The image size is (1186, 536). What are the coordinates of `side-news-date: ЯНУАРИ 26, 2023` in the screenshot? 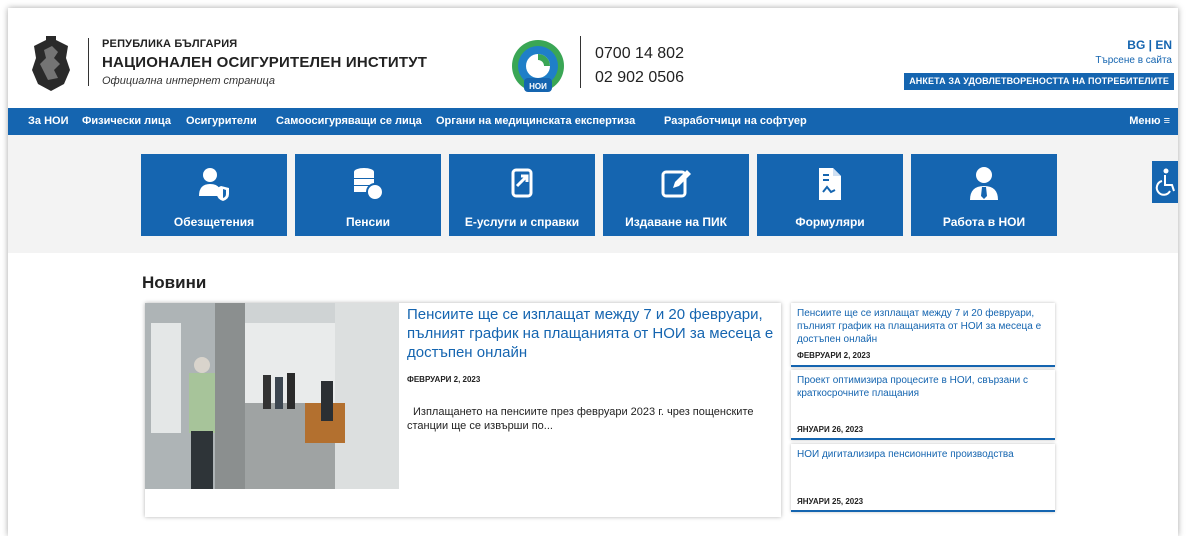 It's located at (830, 429).